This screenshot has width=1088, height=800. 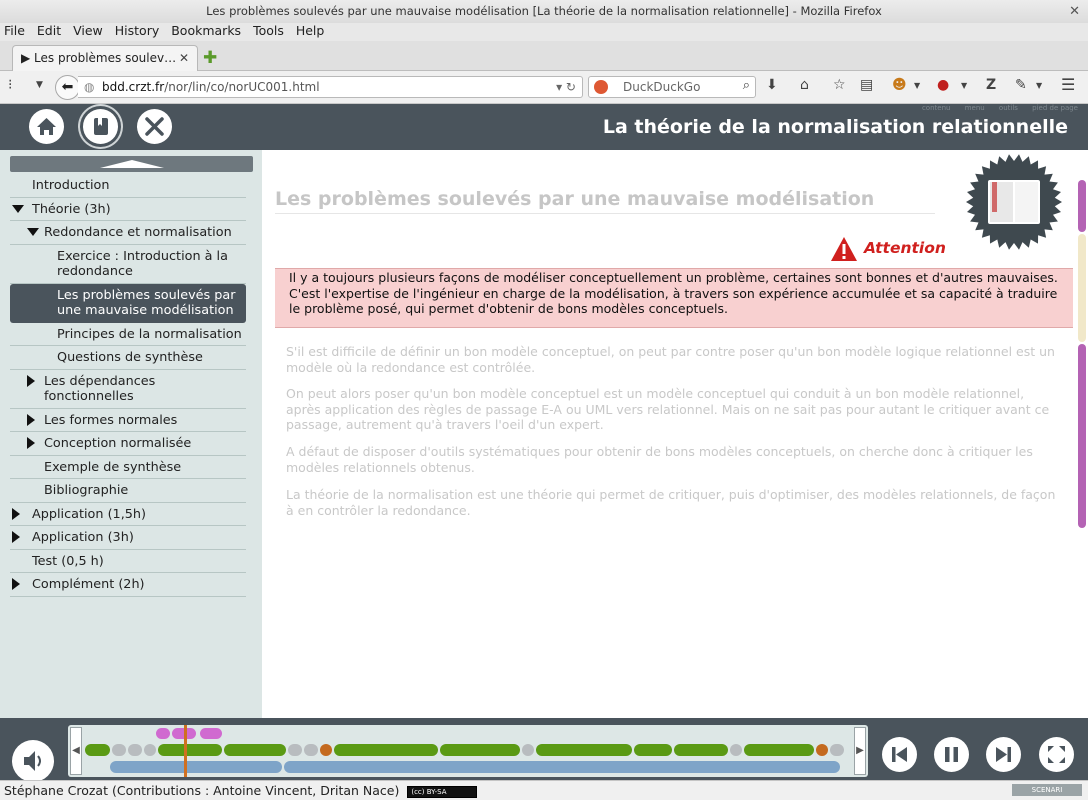 What do you see at coordinates (128, 334) in the screenshot?
I see `outline-item: Principes de la normalisation` at bounding box center [128, 334].